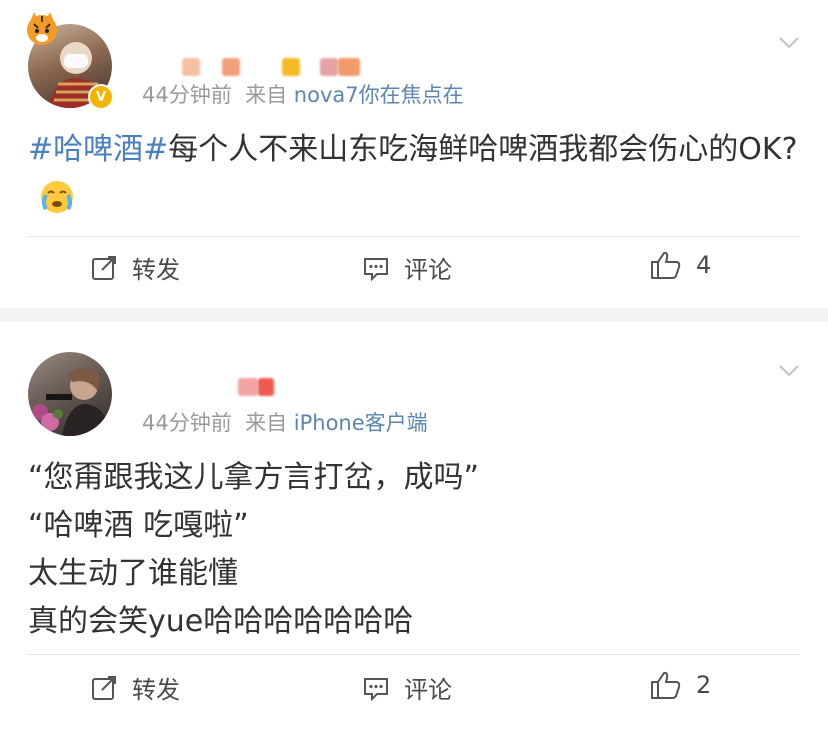 This screenshot has height=730, width=828. I want to click on tiger-icon, so click(42, 28).